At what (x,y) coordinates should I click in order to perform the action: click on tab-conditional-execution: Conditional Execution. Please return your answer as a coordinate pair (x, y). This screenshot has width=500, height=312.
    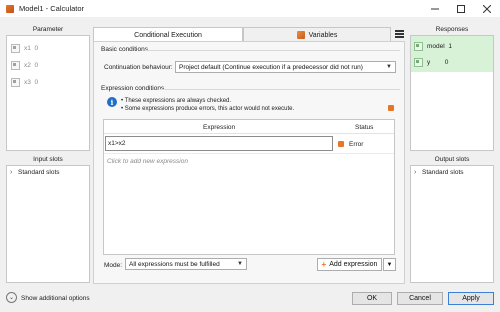
    Looking at the image, I should click on (168, 34).